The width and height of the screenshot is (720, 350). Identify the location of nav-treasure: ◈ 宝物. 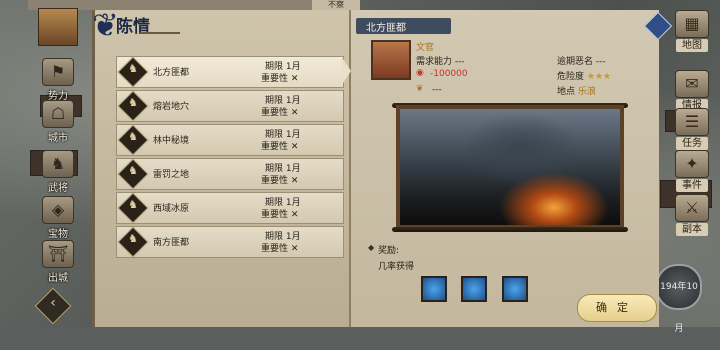
(58, 218).